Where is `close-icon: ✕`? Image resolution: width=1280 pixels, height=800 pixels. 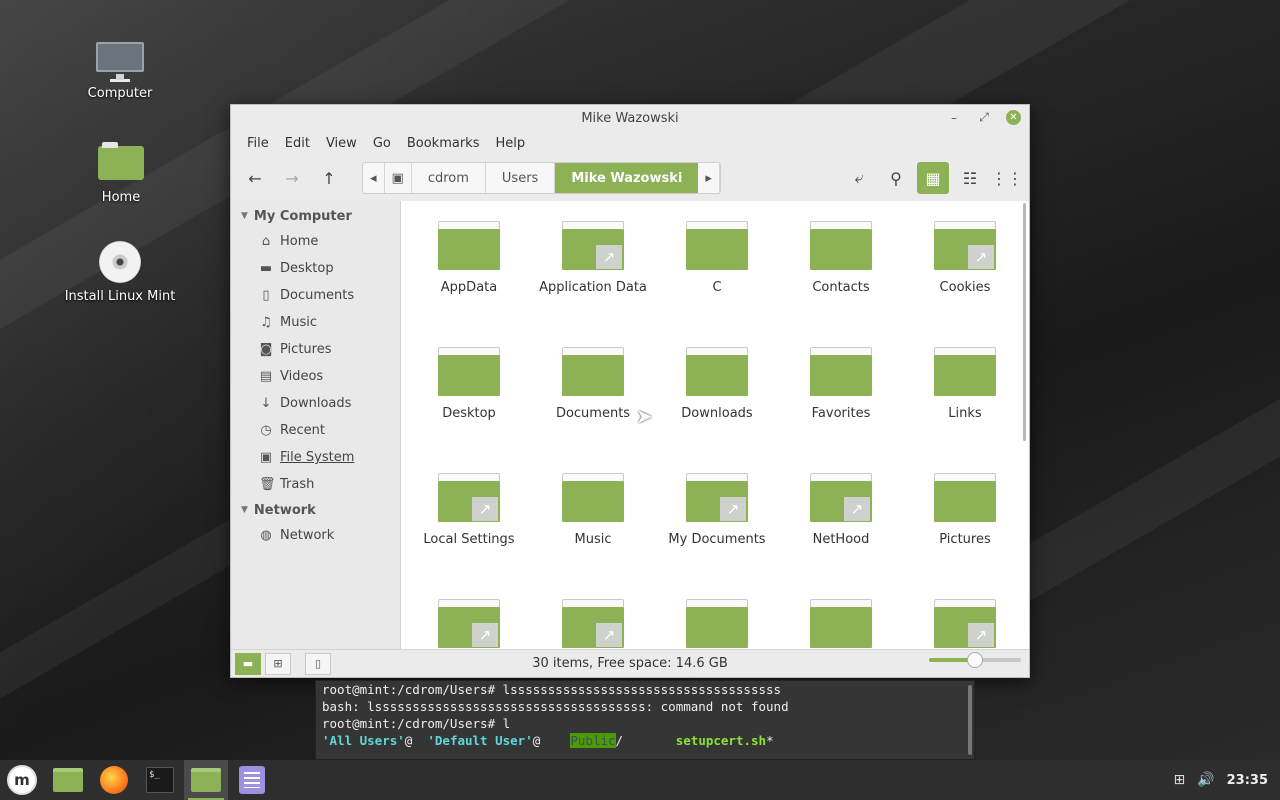 close-icon: ✕ is located at coordinates (1013, 117).